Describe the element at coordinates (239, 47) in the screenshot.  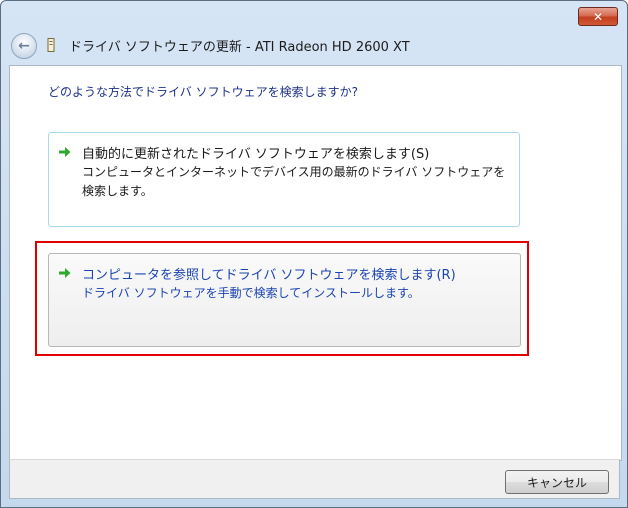
I see `window-title: ドライバ ソフトウェアの更新 - ATI Radeon HD 2600 XT` at that location.